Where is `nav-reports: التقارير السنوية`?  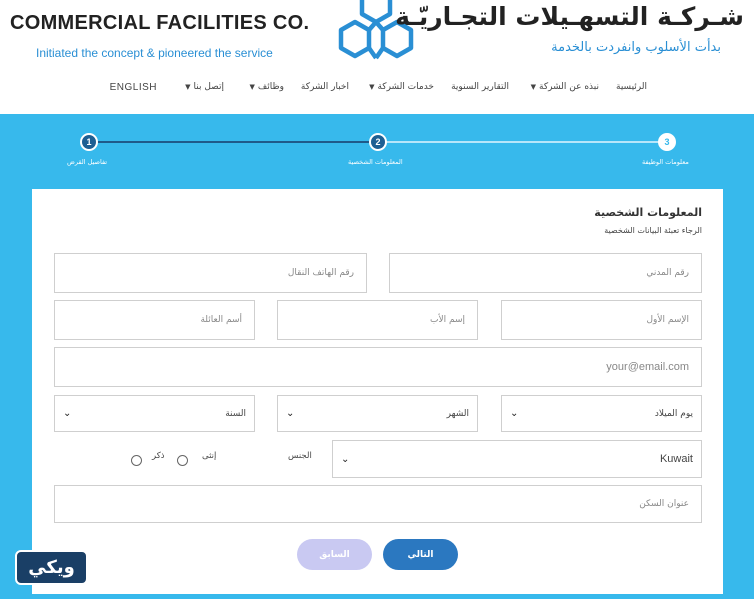
nav-reports: التقارير السنوية is located at coordinates (480, 87).